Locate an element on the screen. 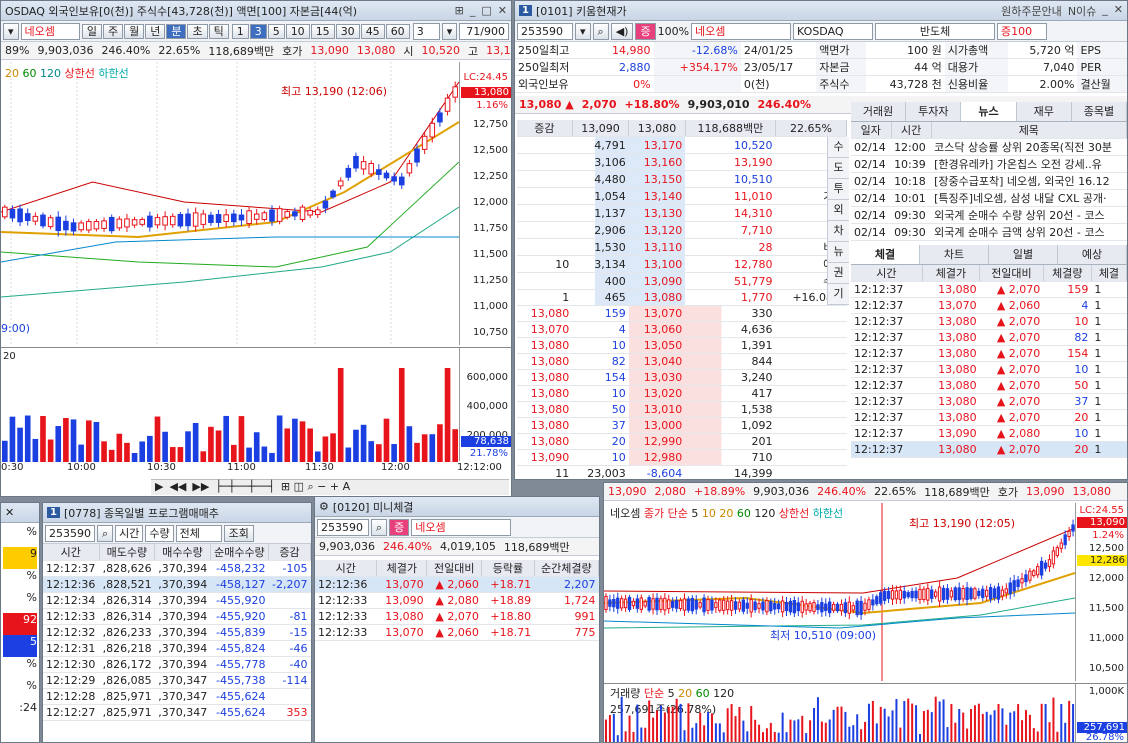  issue-link: N이슈 is located at coordinates (1082, 11).